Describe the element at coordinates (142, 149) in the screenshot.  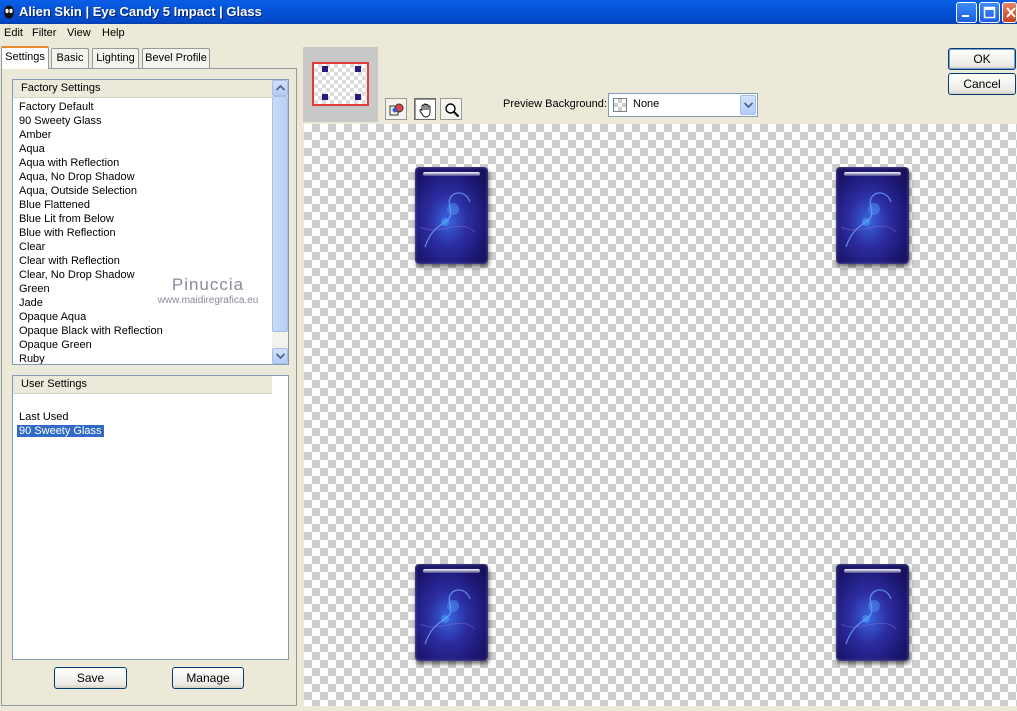
I see `list-item: Aqua` at that location.